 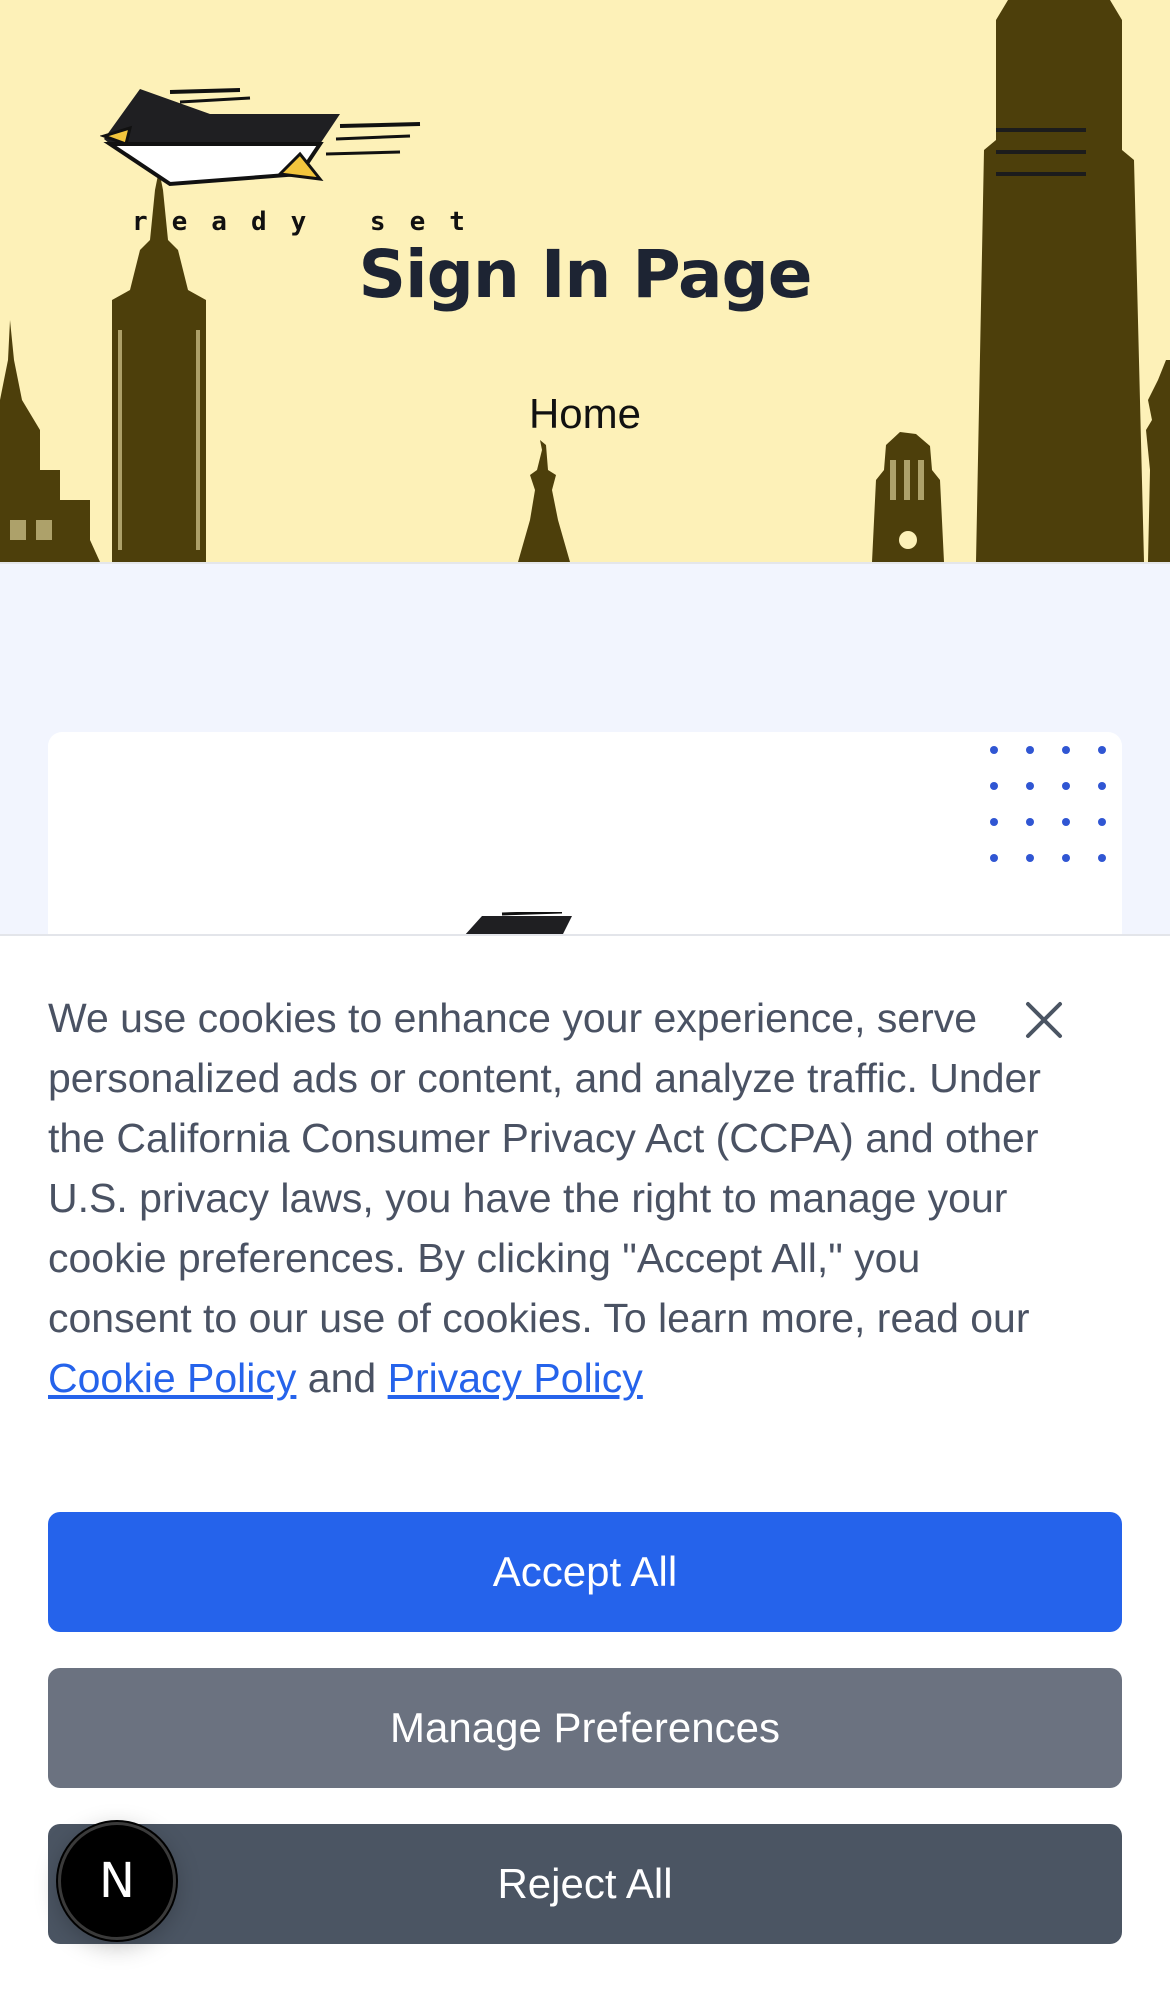 I want to click on breadcrumb-home-link: Home, so click(x=585, y=414).